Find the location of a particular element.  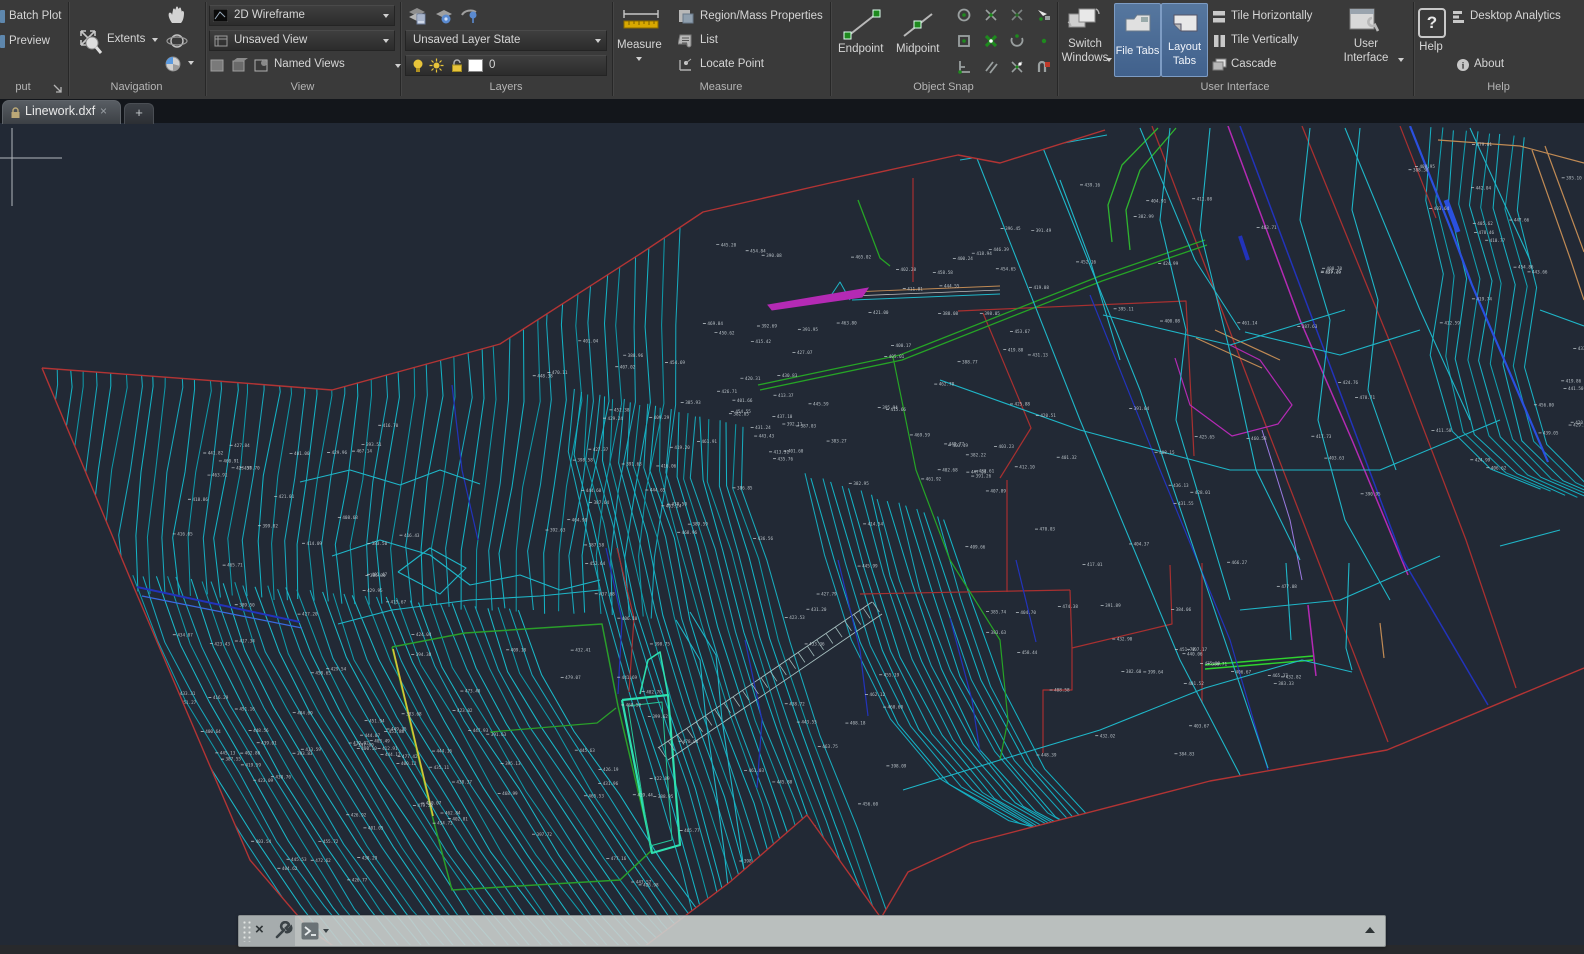

tile-horizontally-button: Tile Horizontally is located at coordinates (1271, 16).